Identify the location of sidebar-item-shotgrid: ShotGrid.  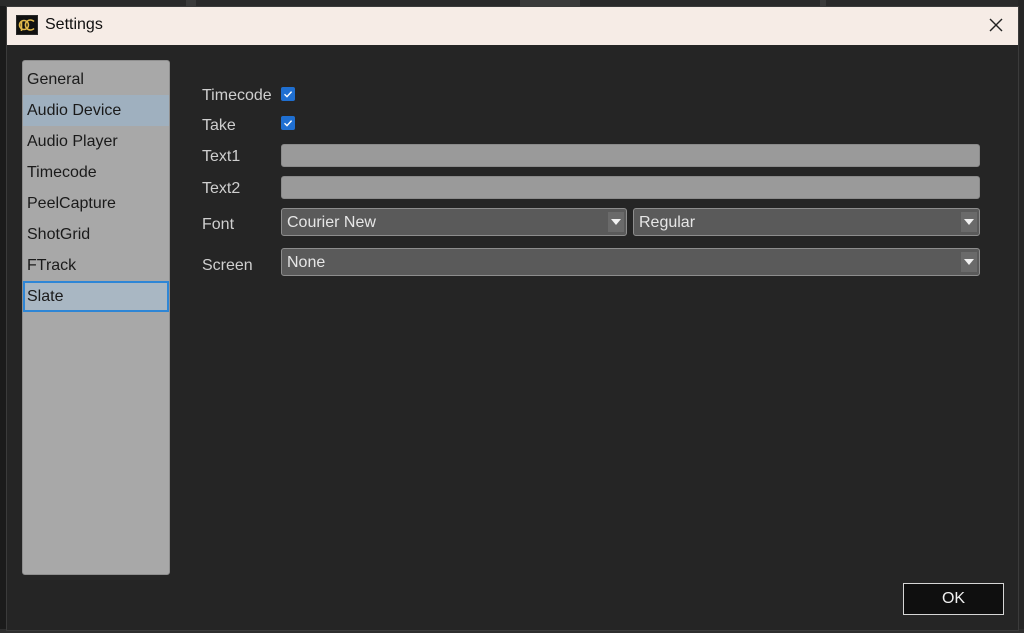
(96, 234).